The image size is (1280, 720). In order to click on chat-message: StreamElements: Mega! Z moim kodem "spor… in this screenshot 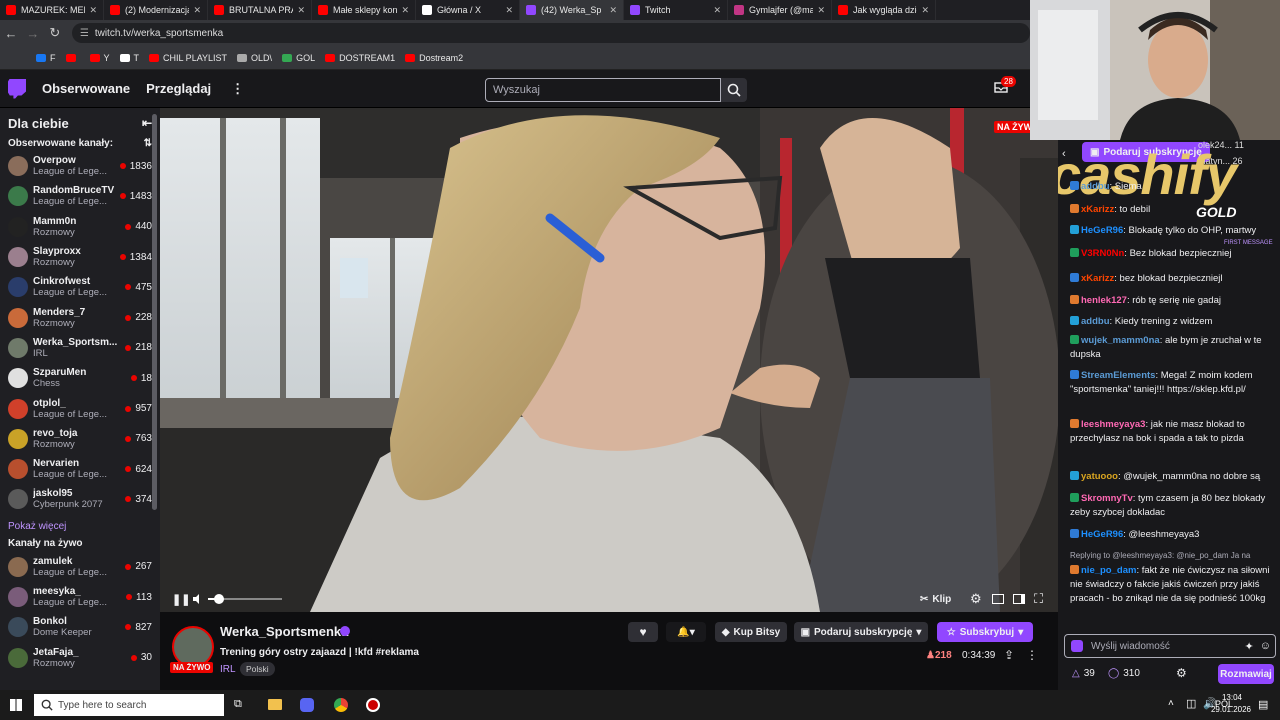, I will do `click(1172, 383)`.